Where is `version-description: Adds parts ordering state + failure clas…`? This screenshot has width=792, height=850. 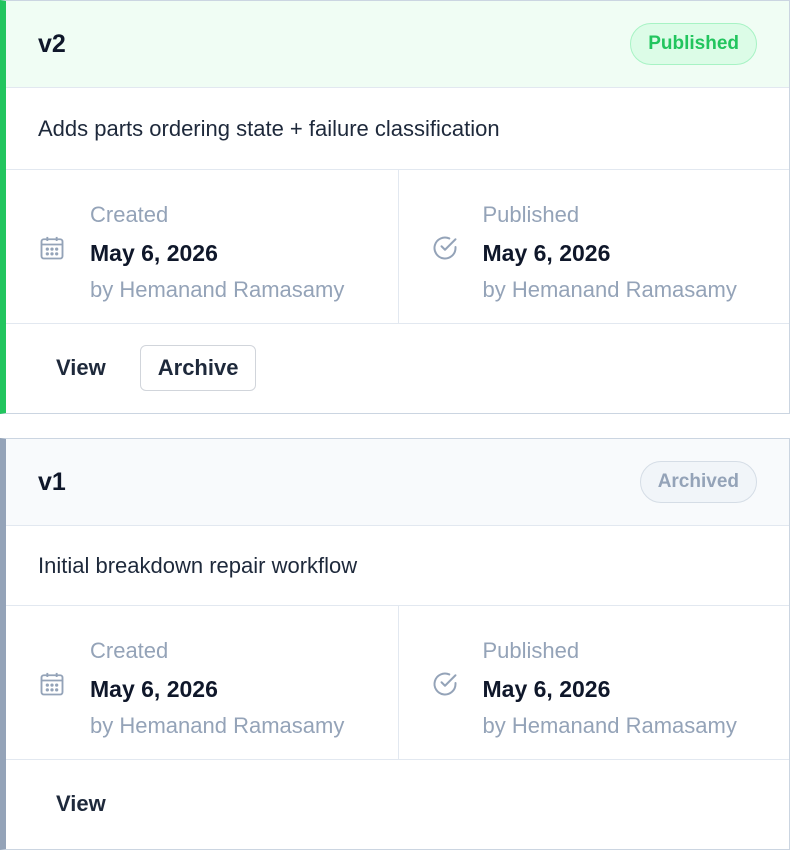 version-description: Adds parts ordering state + failure clas… is located at coordinates (397, 129).